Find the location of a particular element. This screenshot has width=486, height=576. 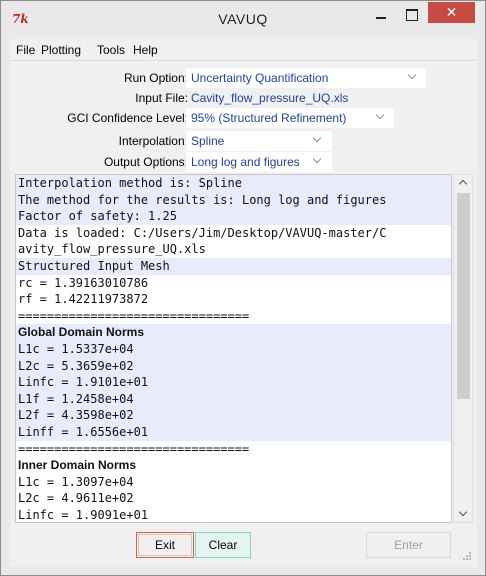

menu-help: Help is located at coordinates (145, 50).